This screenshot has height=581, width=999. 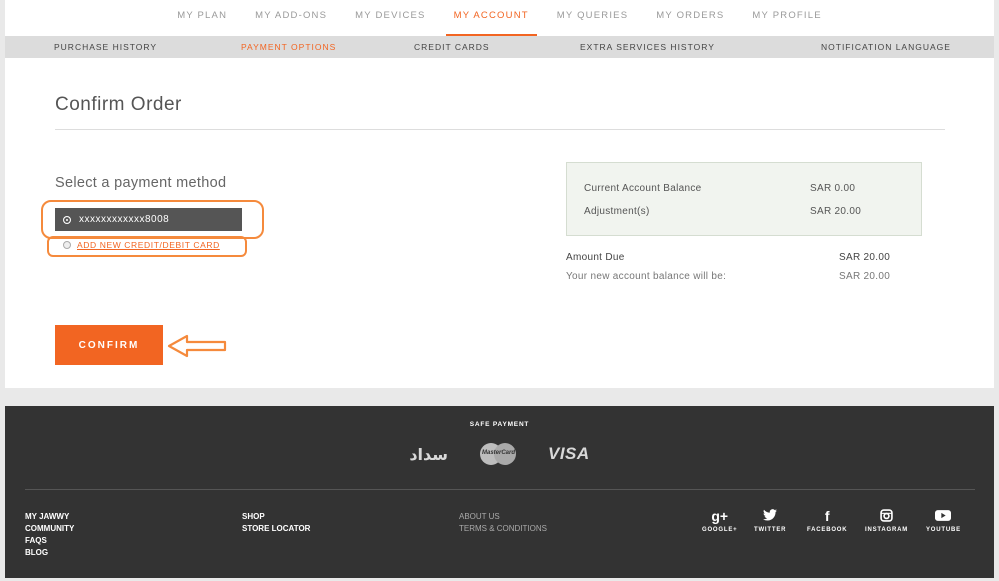 What do you see at coordinates (647, 47) in the screenshot?
I see `subnav-extra-services-history: EXTRA SERVICES HISTORY` at bounding box center [647, 47].